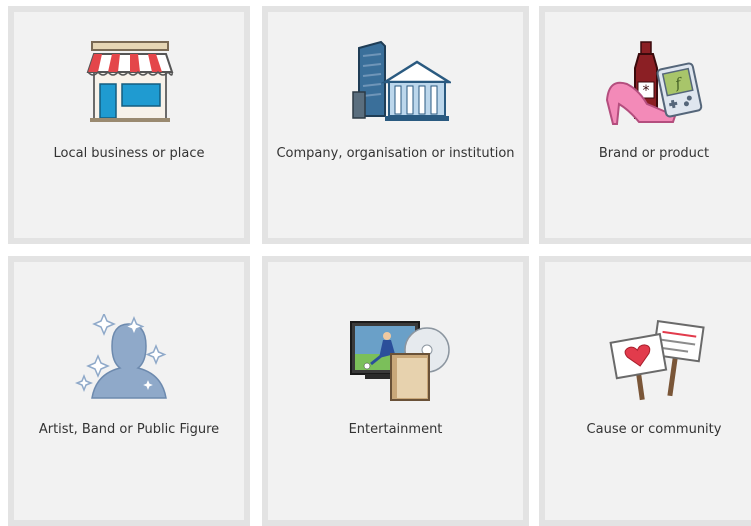 This screenshot has width=751, height=526. What do you see at coordinates (396, 359) in the screenshot?
I see `media-icon` at bounding box center [396, 359].